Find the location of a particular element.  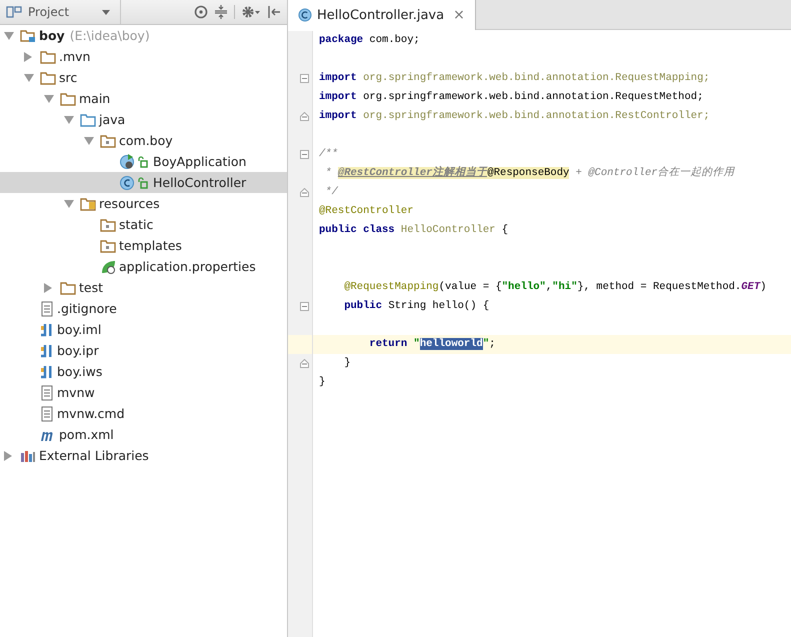

tree-item: application.properties is located at coordinates (143, 266).